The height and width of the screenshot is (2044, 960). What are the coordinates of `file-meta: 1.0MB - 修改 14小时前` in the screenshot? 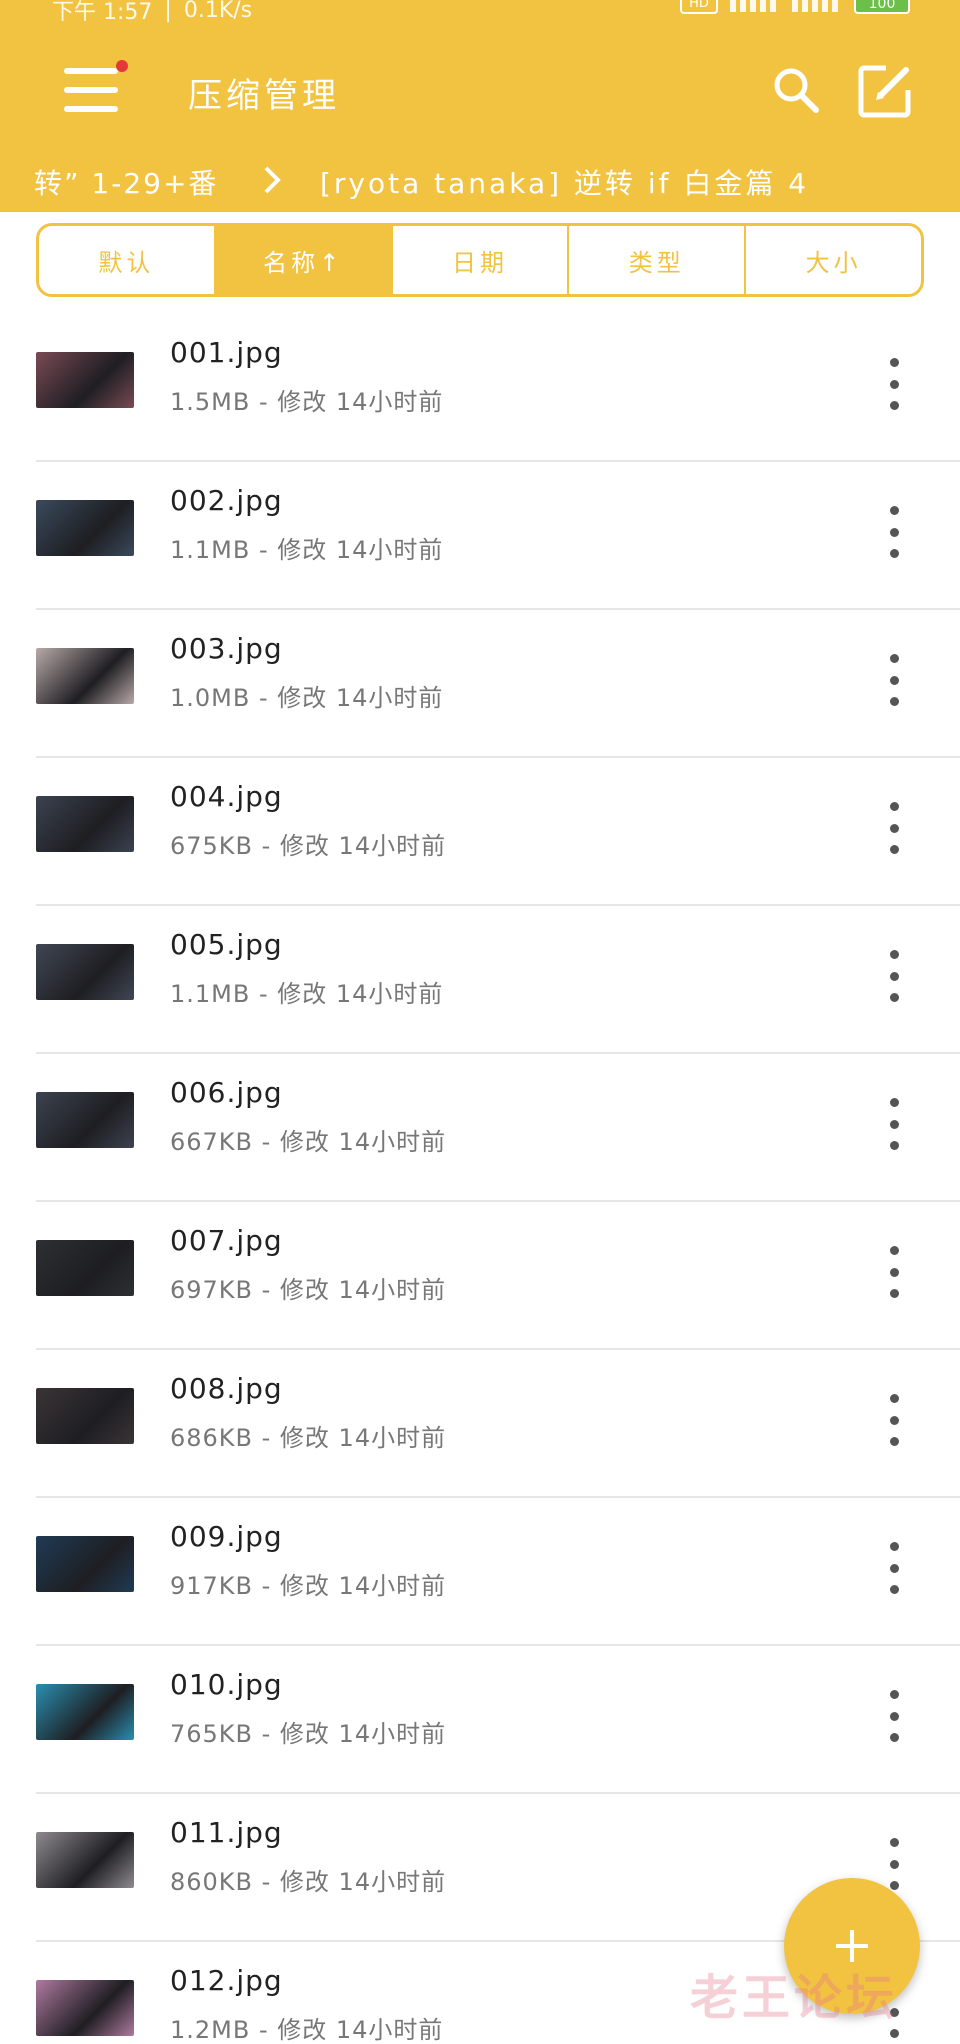 It's located at (307, 698).